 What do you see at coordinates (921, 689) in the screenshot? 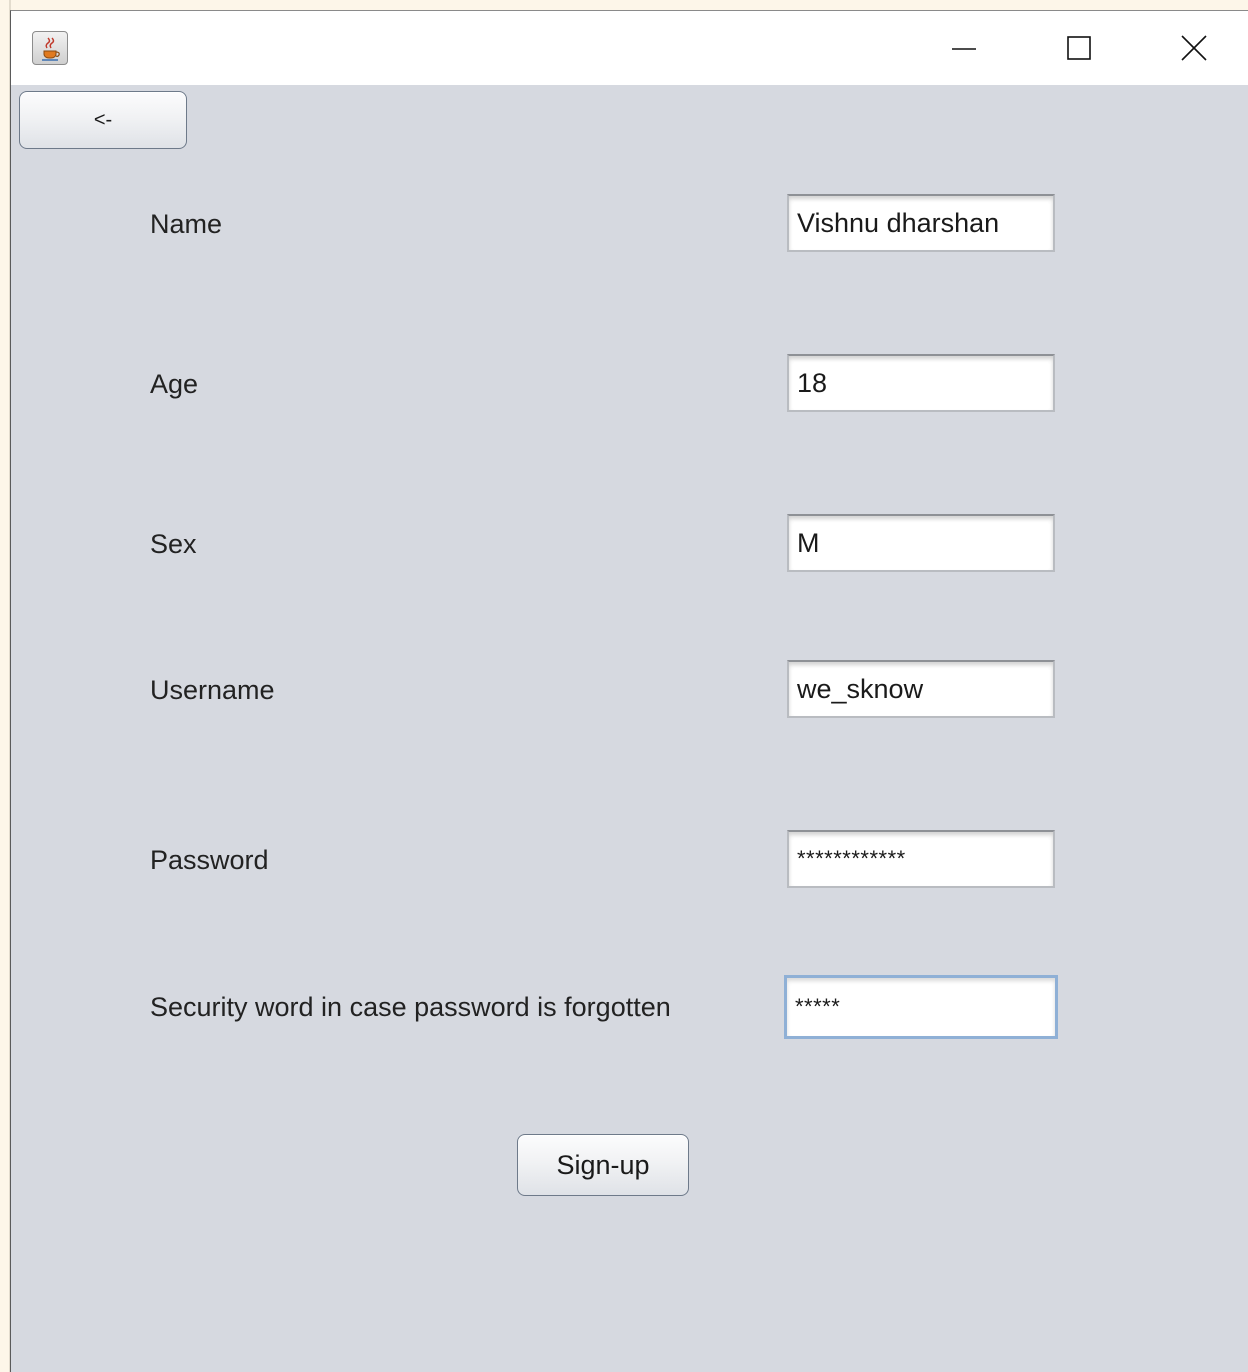
I see `username-field` at bounding box center [921, 689].